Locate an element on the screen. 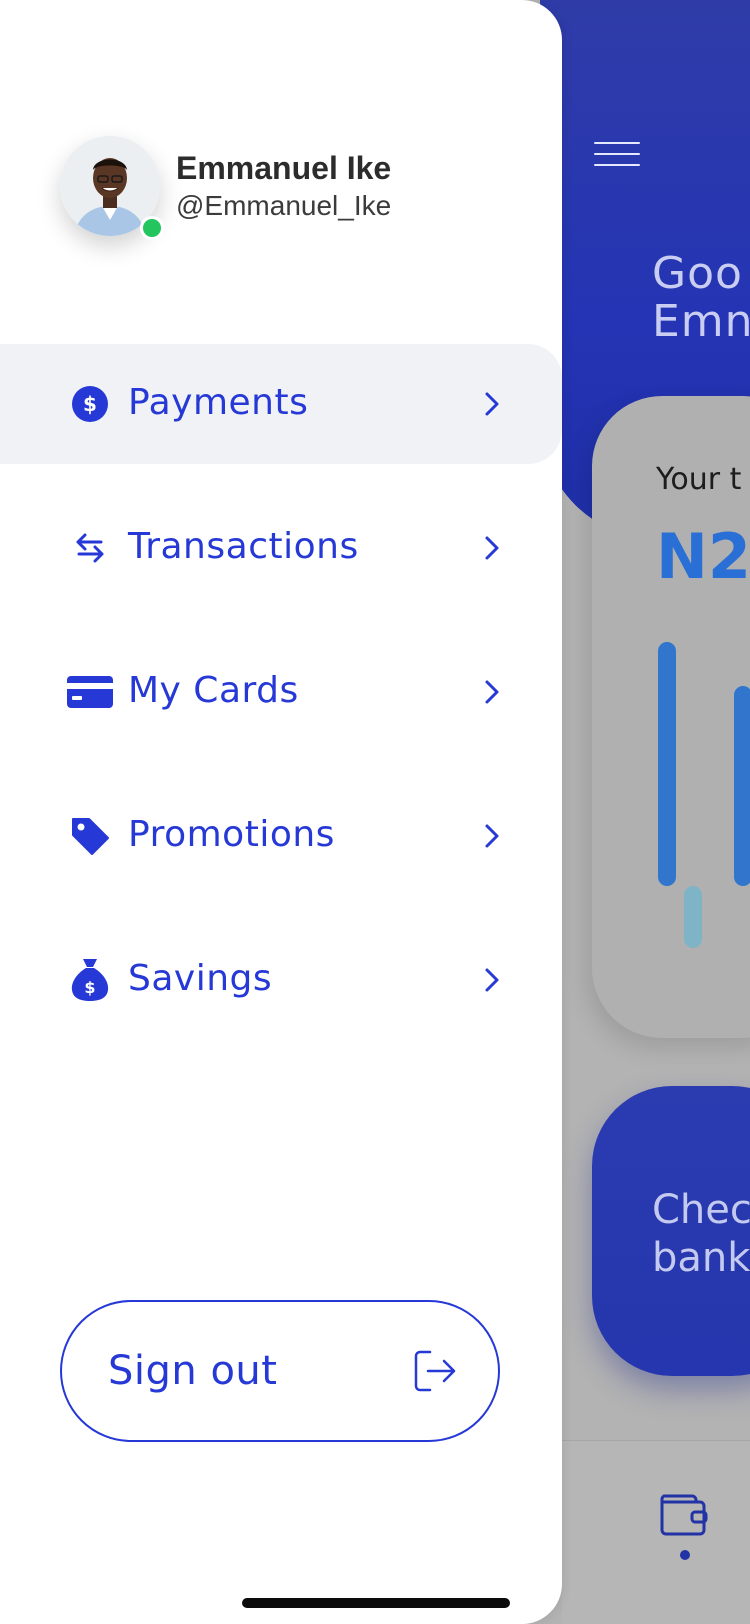 The width and height of the screenshot is (750, 1624). credit-card-icon is located at coordinates (90, 692).